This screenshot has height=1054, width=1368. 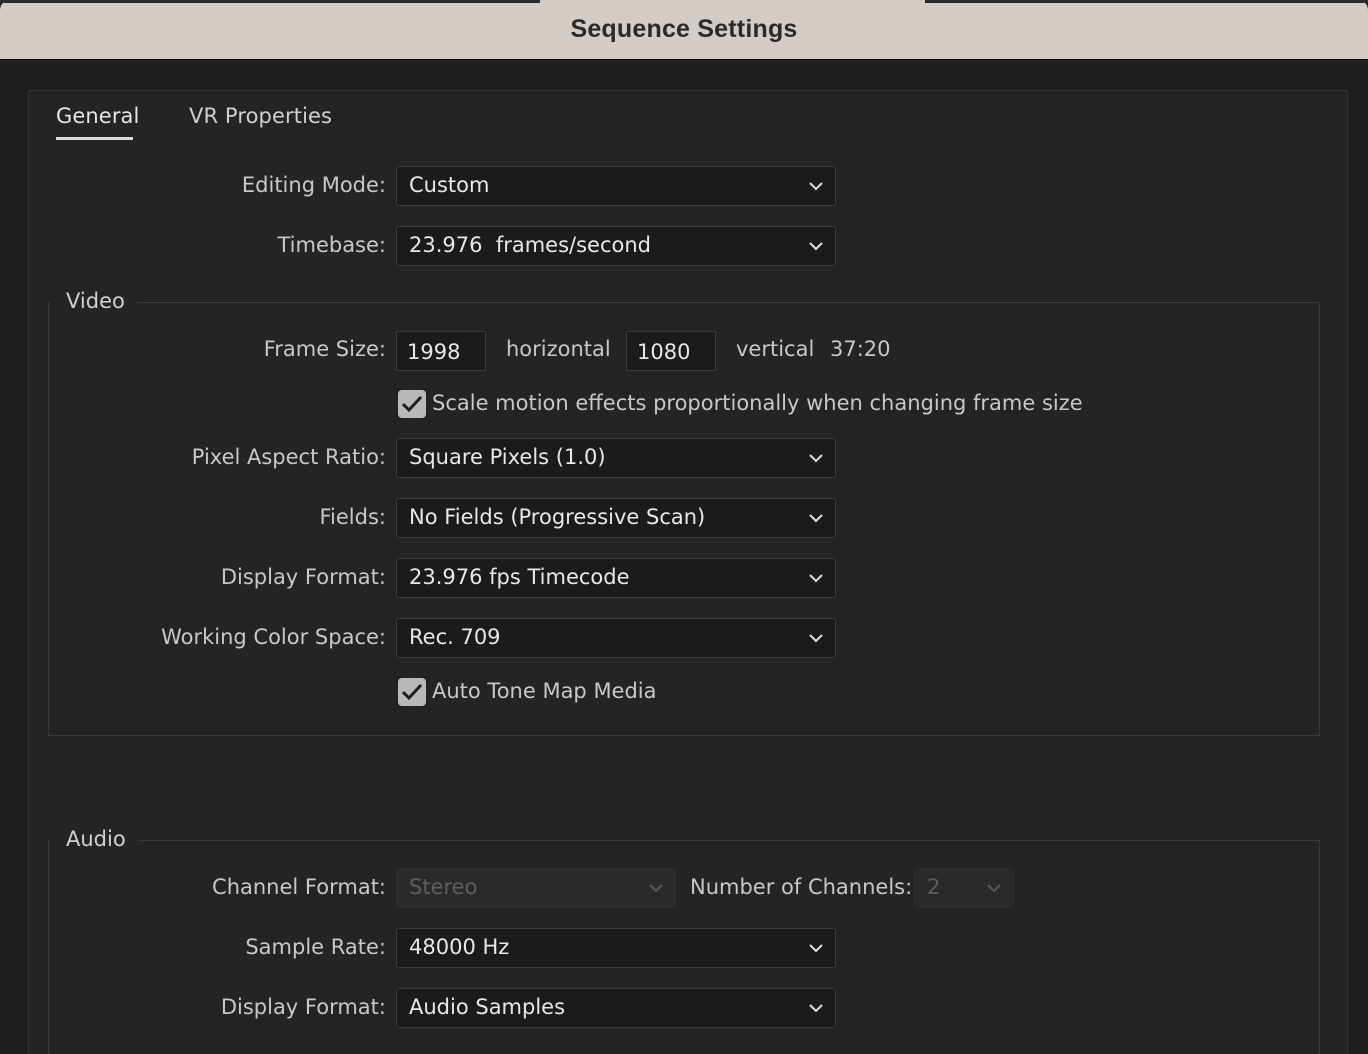 I want to click on sample-rate-select: 48000 Hz, so click(x=616, y=948).